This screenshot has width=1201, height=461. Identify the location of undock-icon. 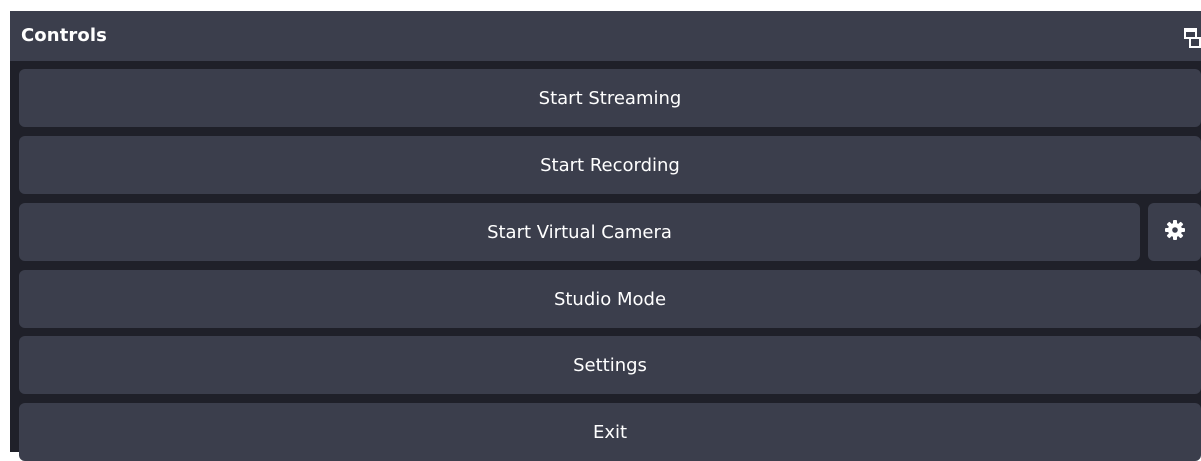
(1192, 38).